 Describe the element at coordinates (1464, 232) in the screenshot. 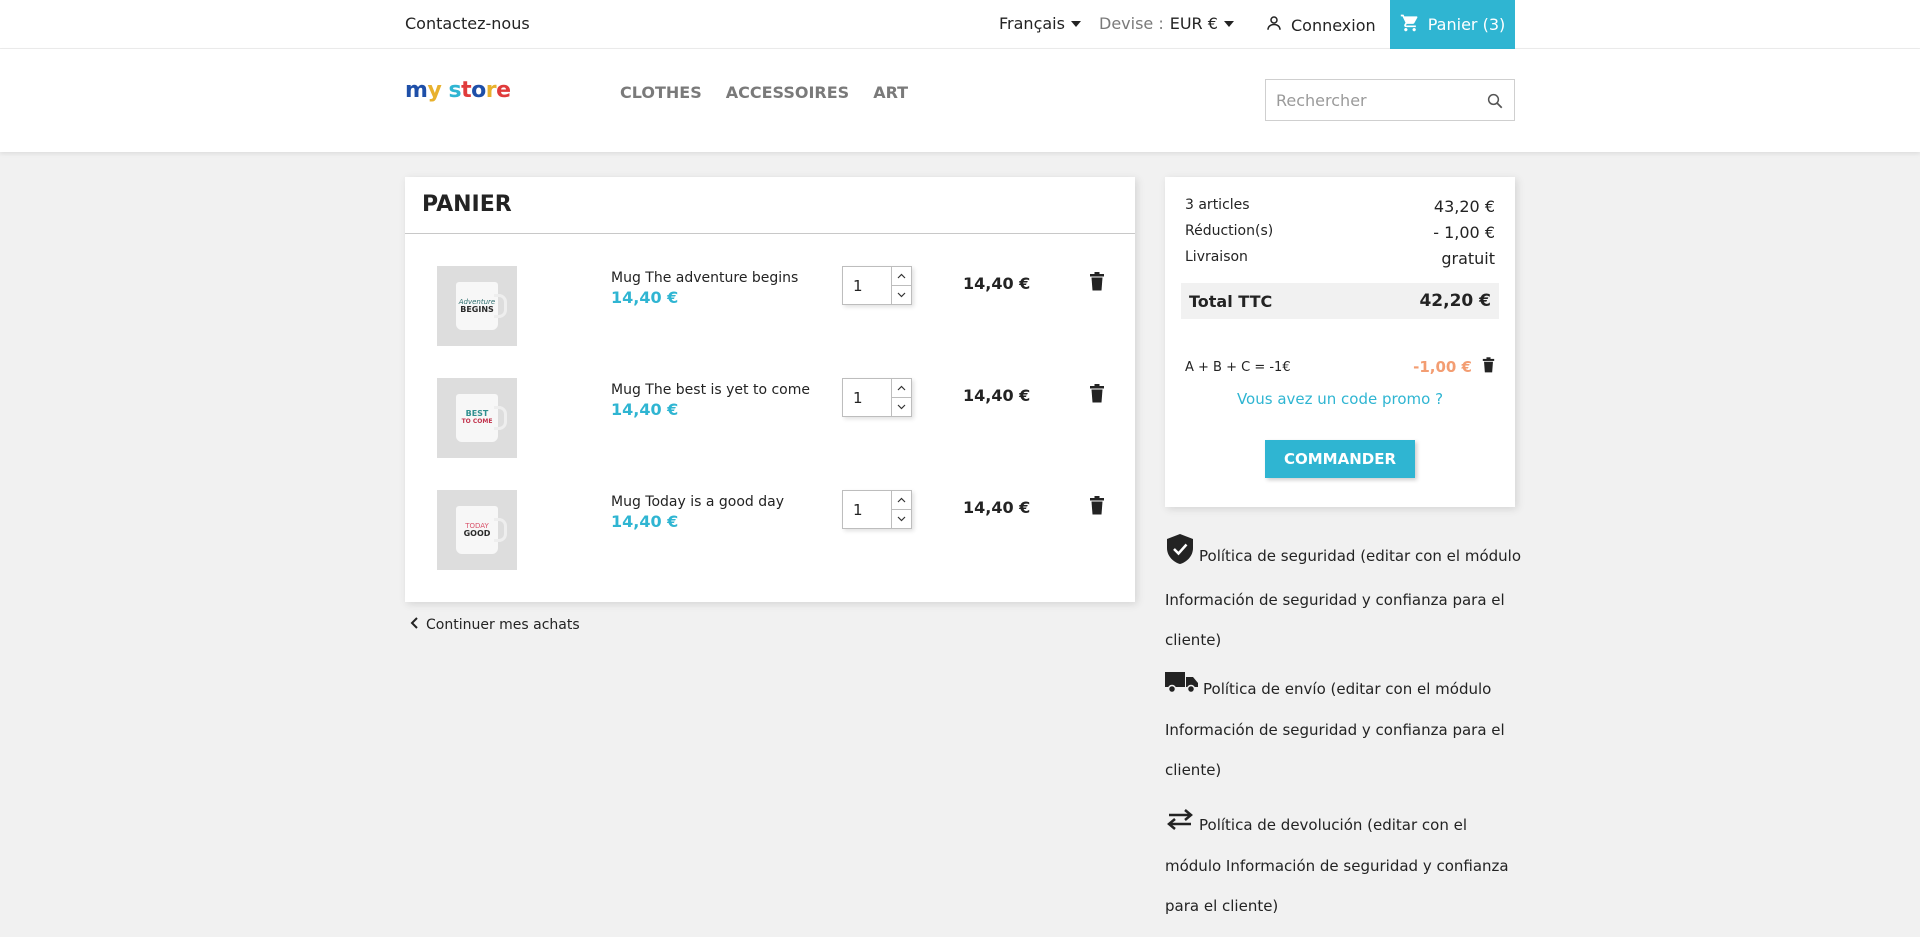

I see `reduction-value: - 1,00 €` at that location.